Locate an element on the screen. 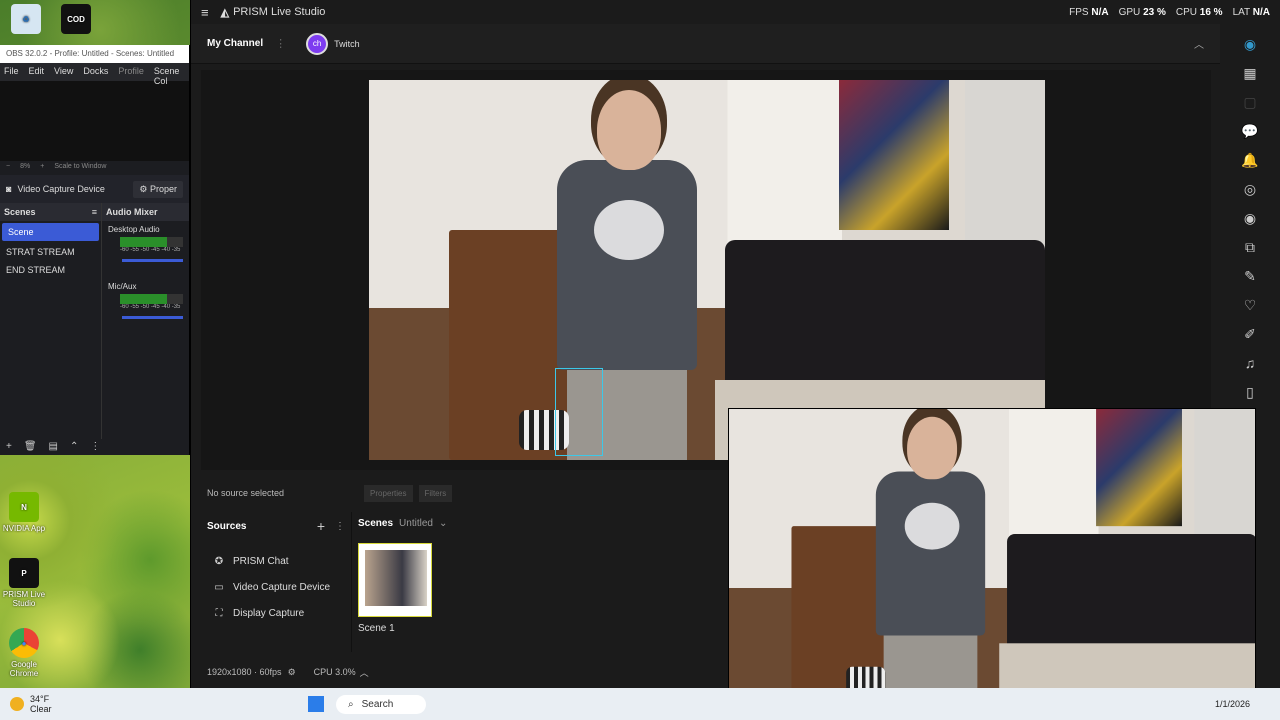  copy-icon: ⧉ is located at coordinates (1250, 247).